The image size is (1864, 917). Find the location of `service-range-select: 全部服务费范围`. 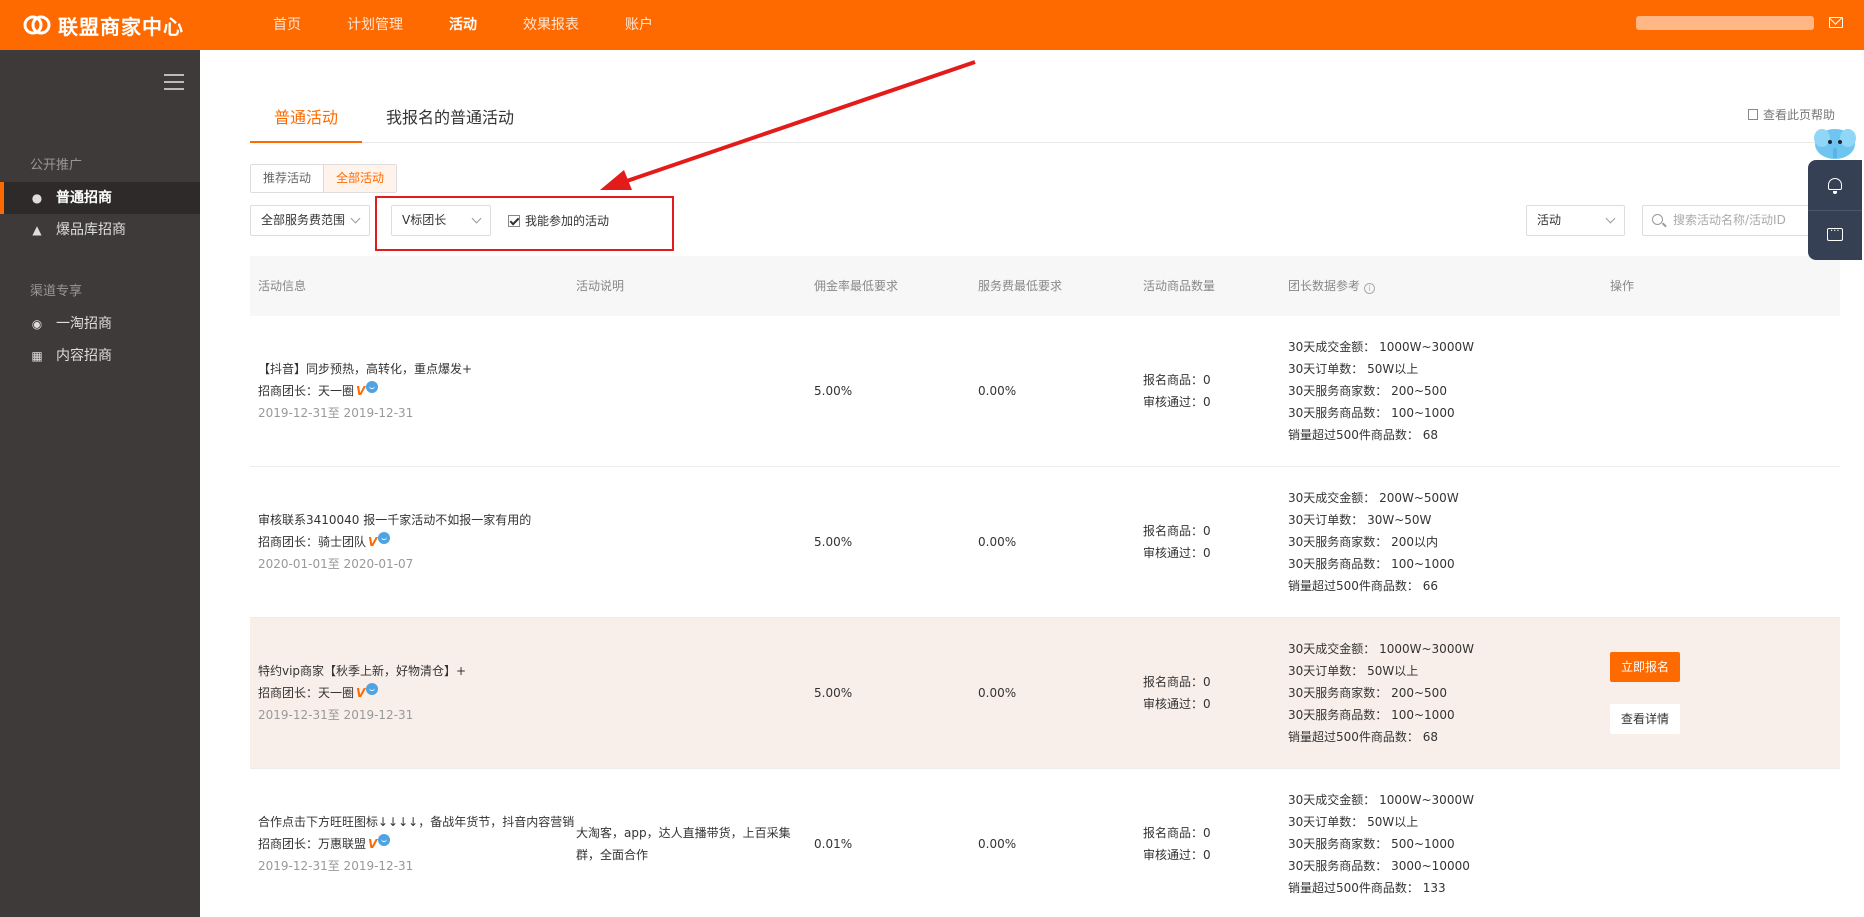

service-range-select: 全部服务费范围 is located at coordinates (310, 220).